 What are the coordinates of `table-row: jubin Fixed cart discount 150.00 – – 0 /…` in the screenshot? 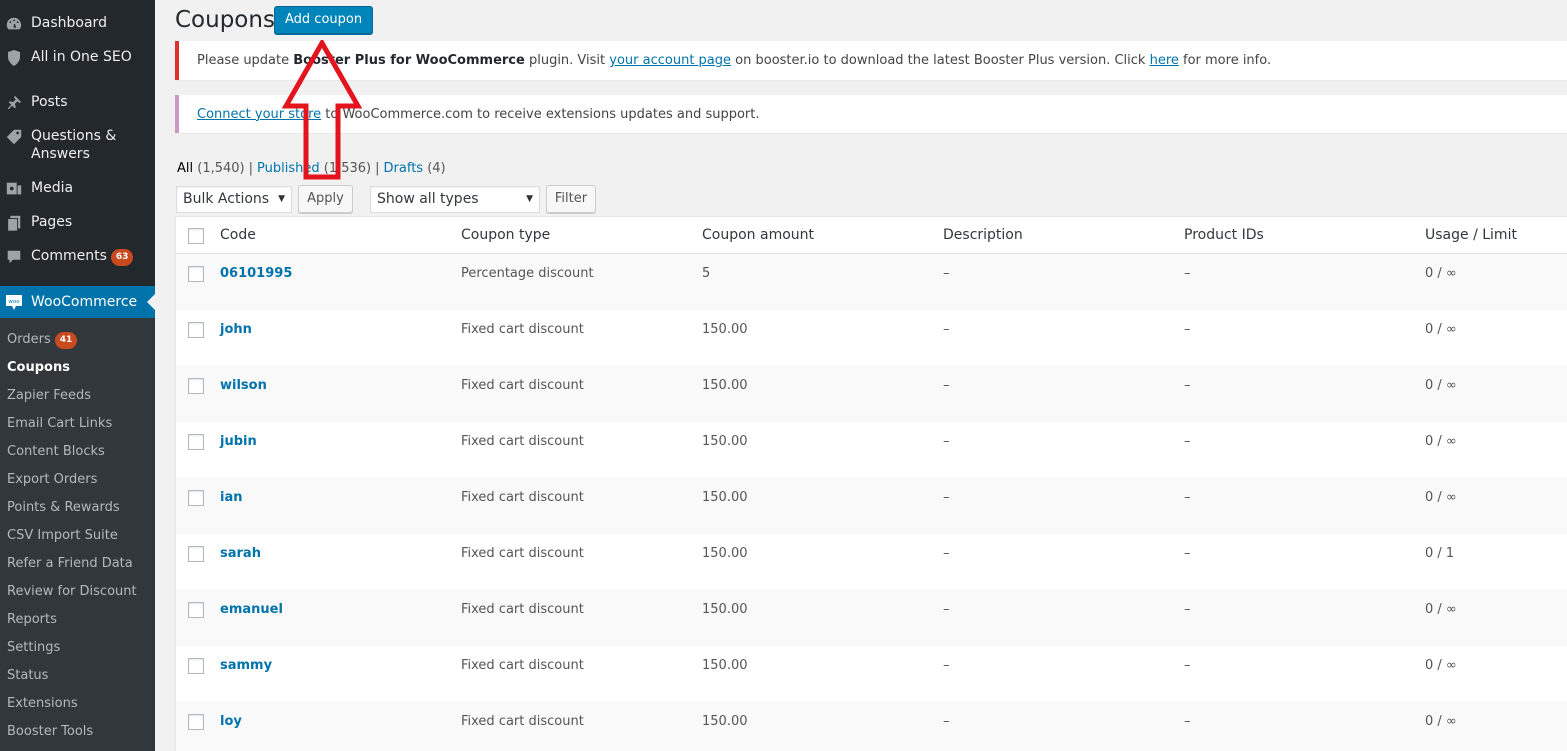 It's located at (871, 450).